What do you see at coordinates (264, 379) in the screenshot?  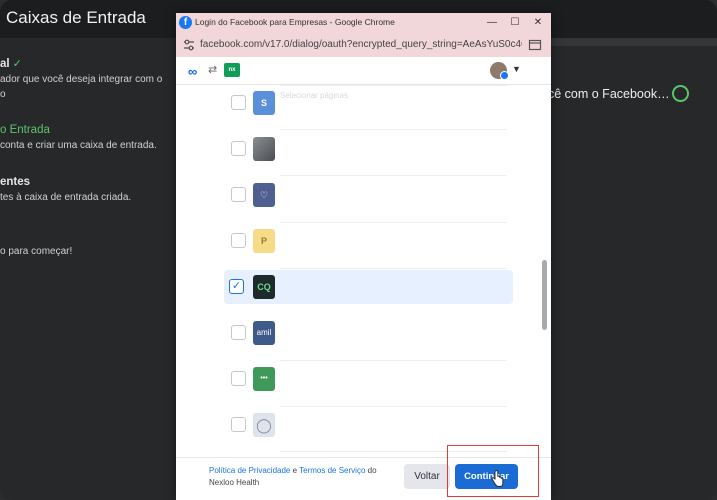 I see `page-thumbnail: •••` at bounding box center [264, 379].